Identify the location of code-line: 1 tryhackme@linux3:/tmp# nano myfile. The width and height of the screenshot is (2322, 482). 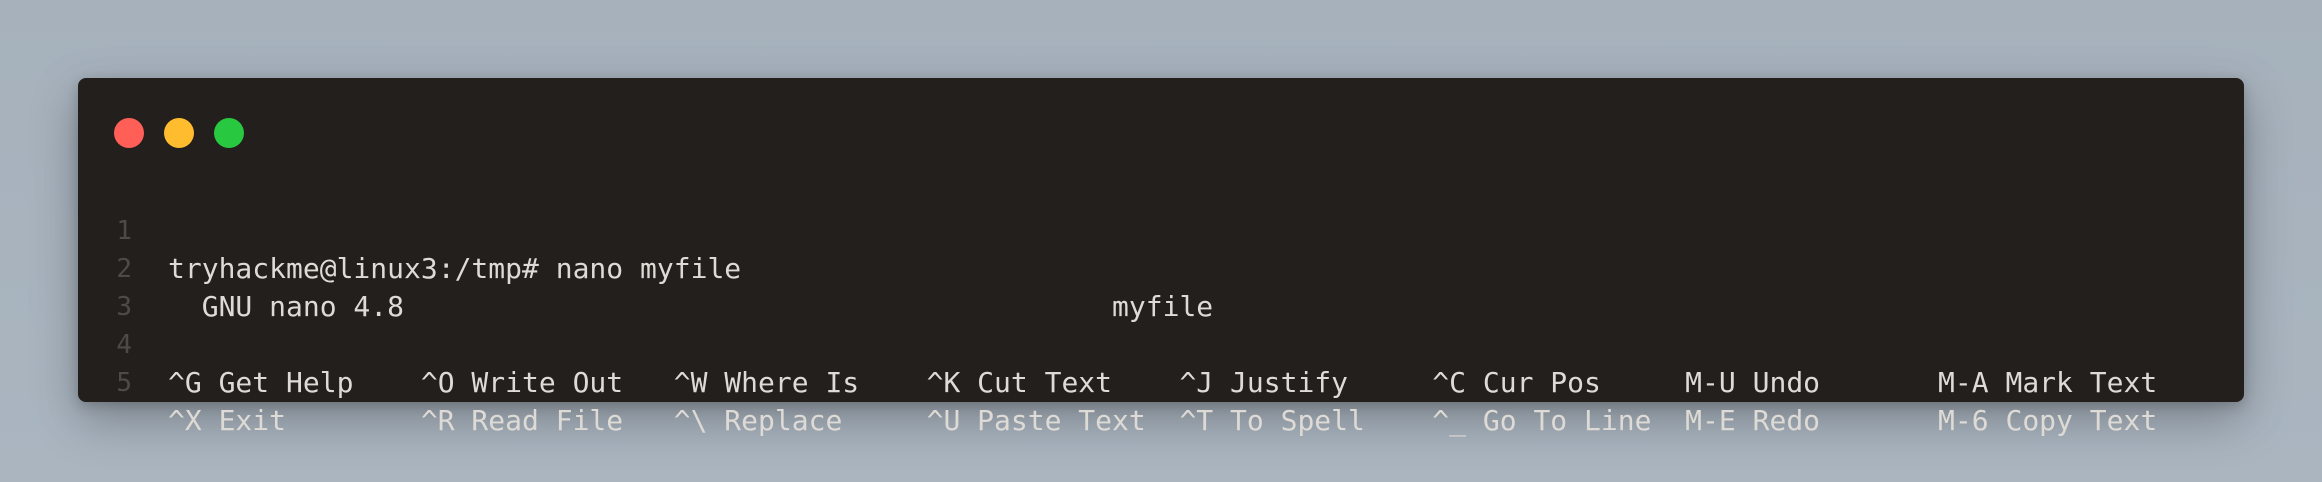
(409, 229).